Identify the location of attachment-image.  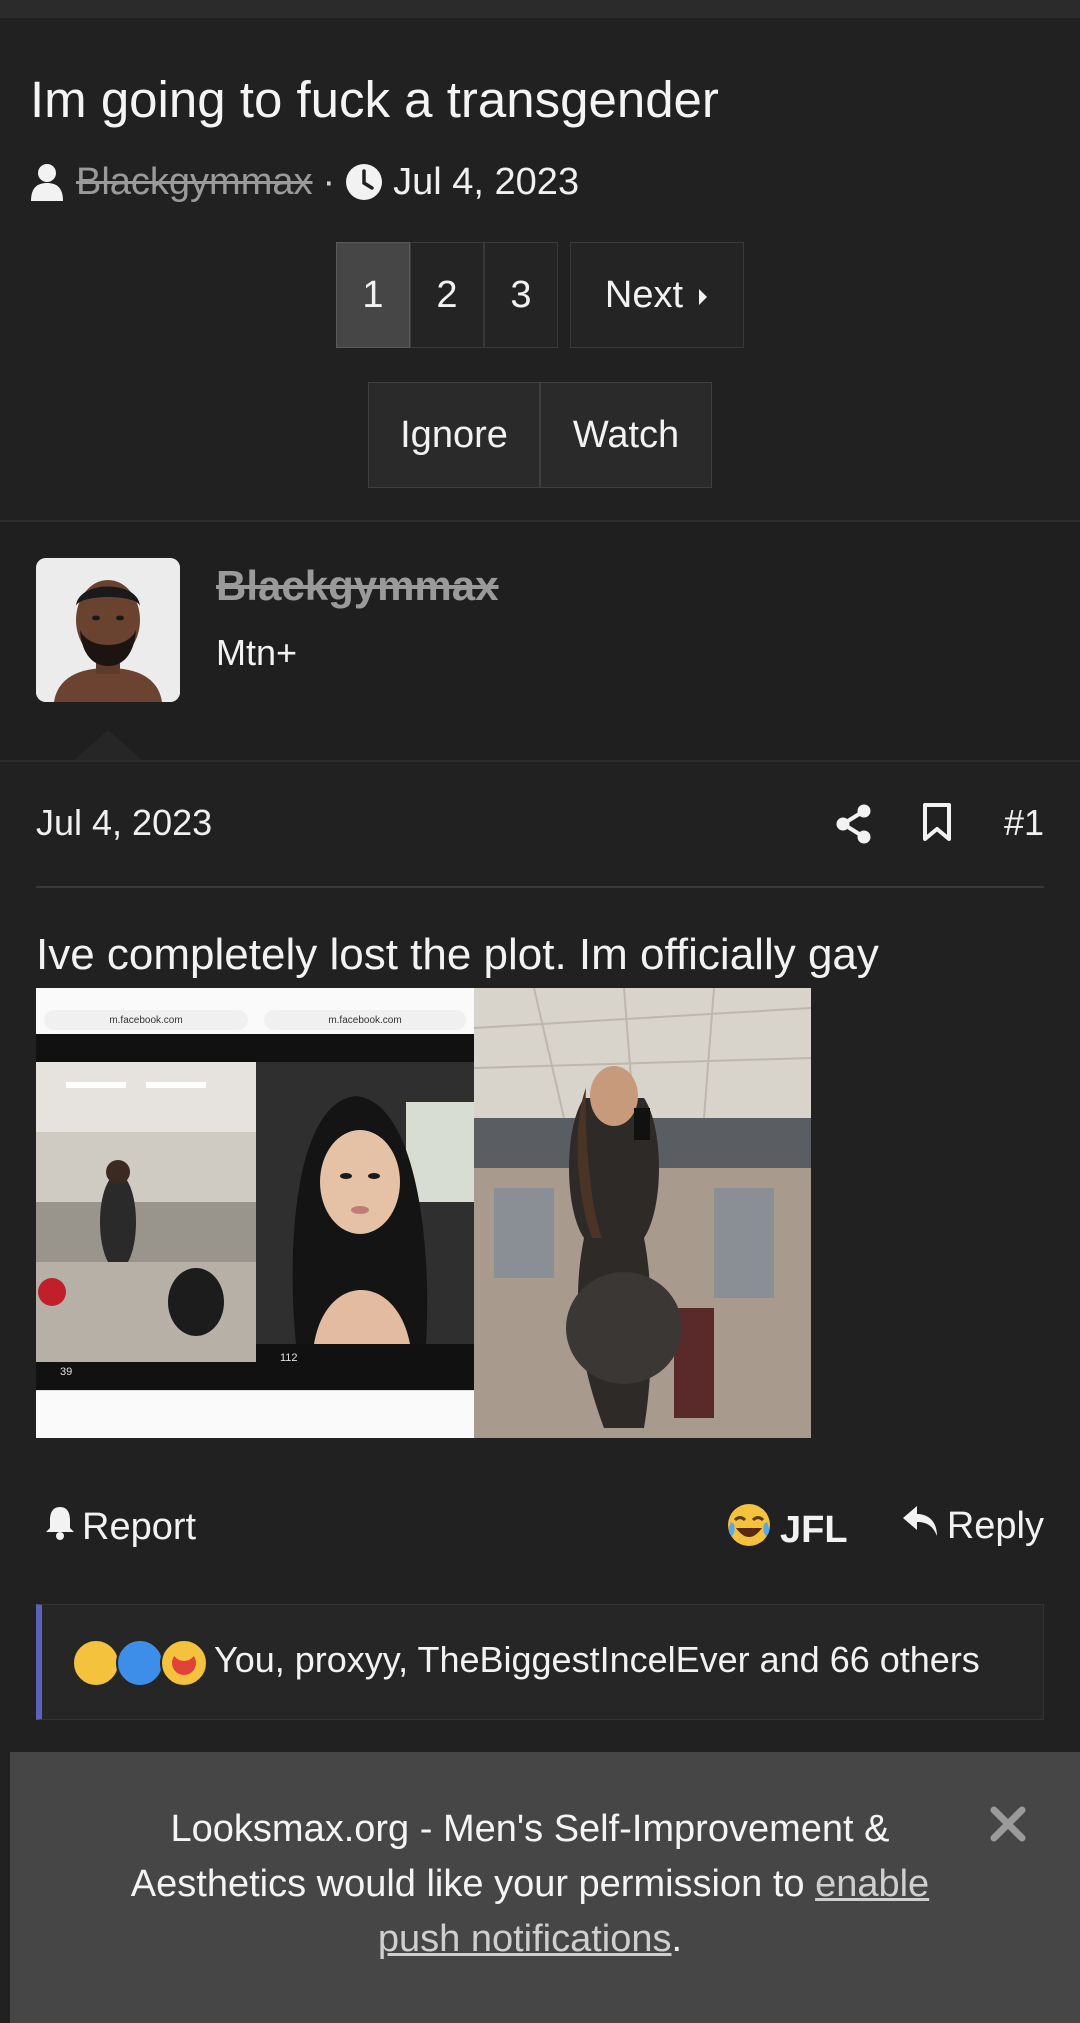
(642, 1213).